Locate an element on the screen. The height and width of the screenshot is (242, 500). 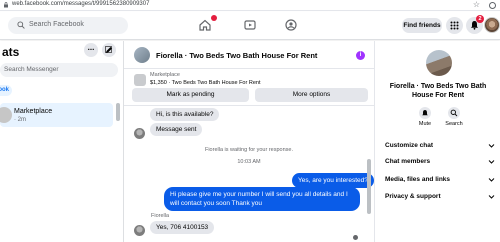
account-avatar is located at coordinates (492, 25).